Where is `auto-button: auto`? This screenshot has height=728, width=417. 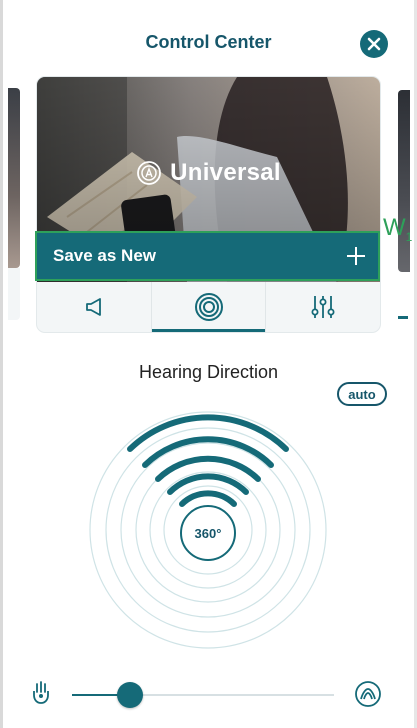
auto-button: auto is located at coordinates (362, 394).